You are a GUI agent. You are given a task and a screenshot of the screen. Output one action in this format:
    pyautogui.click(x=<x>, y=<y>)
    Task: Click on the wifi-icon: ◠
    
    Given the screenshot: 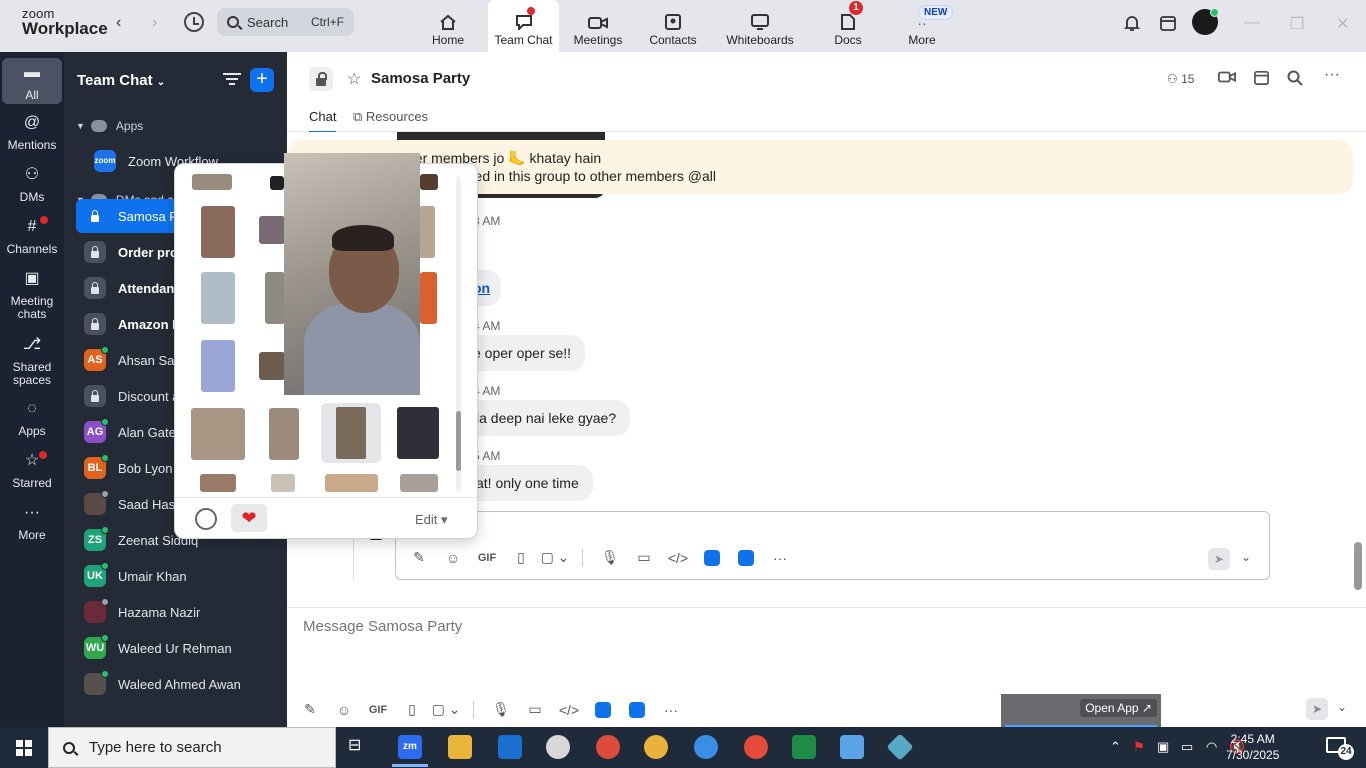 What is the action you would take?
    pyautogui.click(x=1211, y=747)
    